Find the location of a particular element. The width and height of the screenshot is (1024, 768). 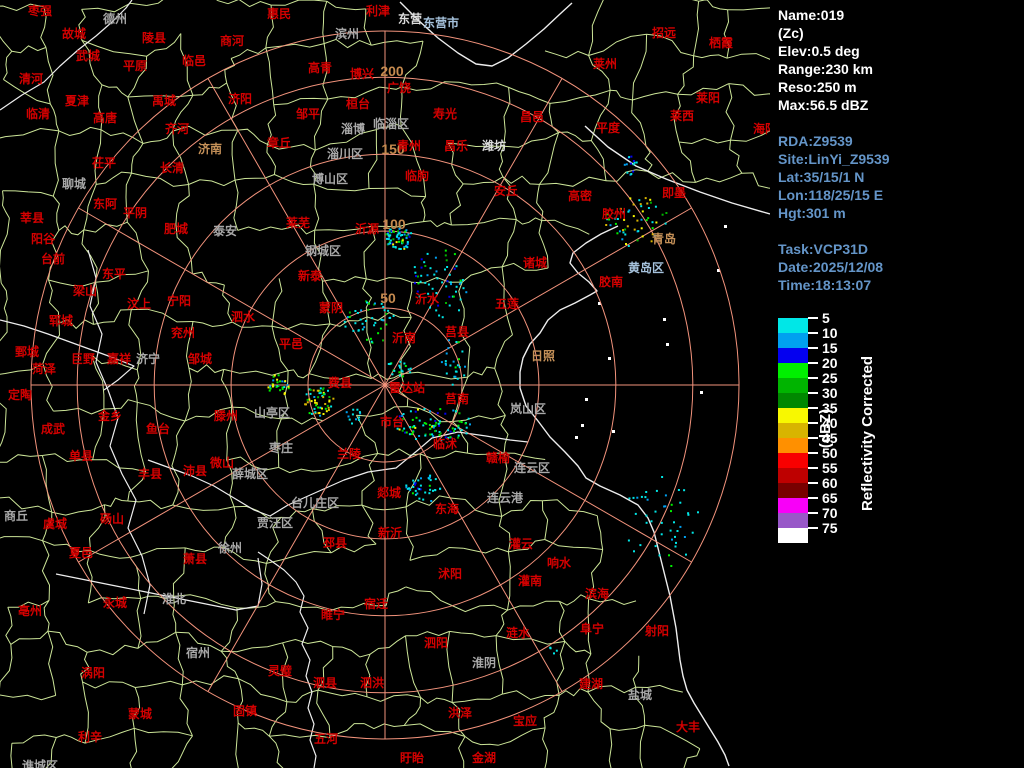

panel-line: Task:VCP31D is located at coordinates (823, 249).